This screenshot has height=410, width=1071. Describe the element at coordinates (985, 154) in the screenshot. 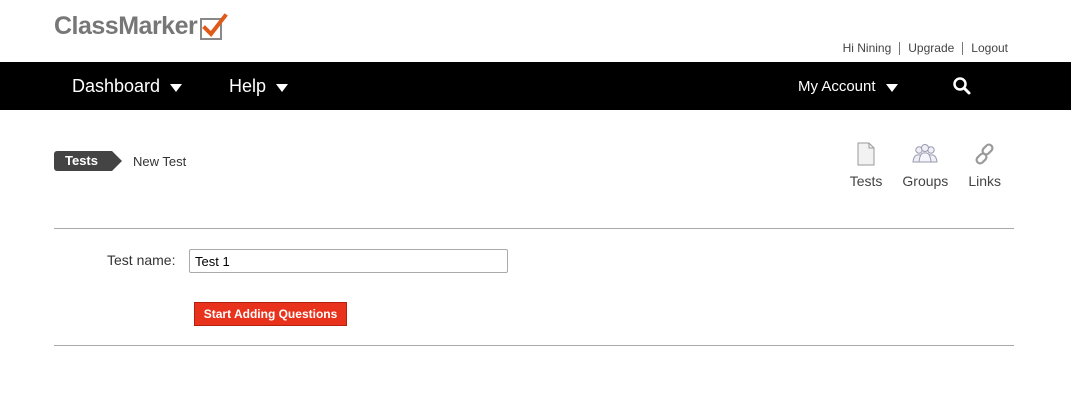

I see `link-icon` at that location.